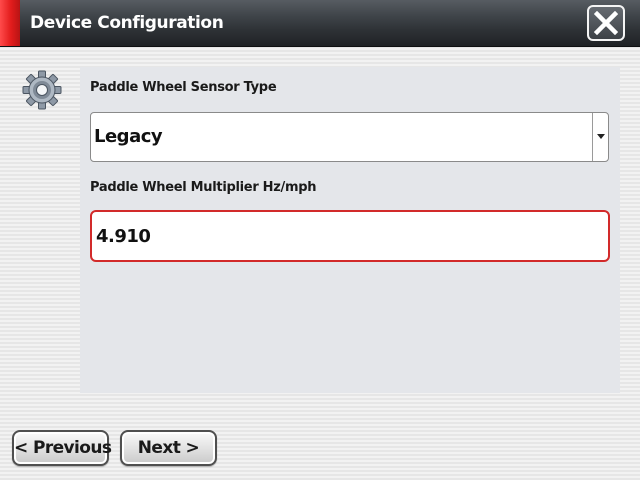 This screenshot has width=640, height=480. I want to click on sensor-type-label: Paddle Wheel Sensor Type, so click(183, 87).